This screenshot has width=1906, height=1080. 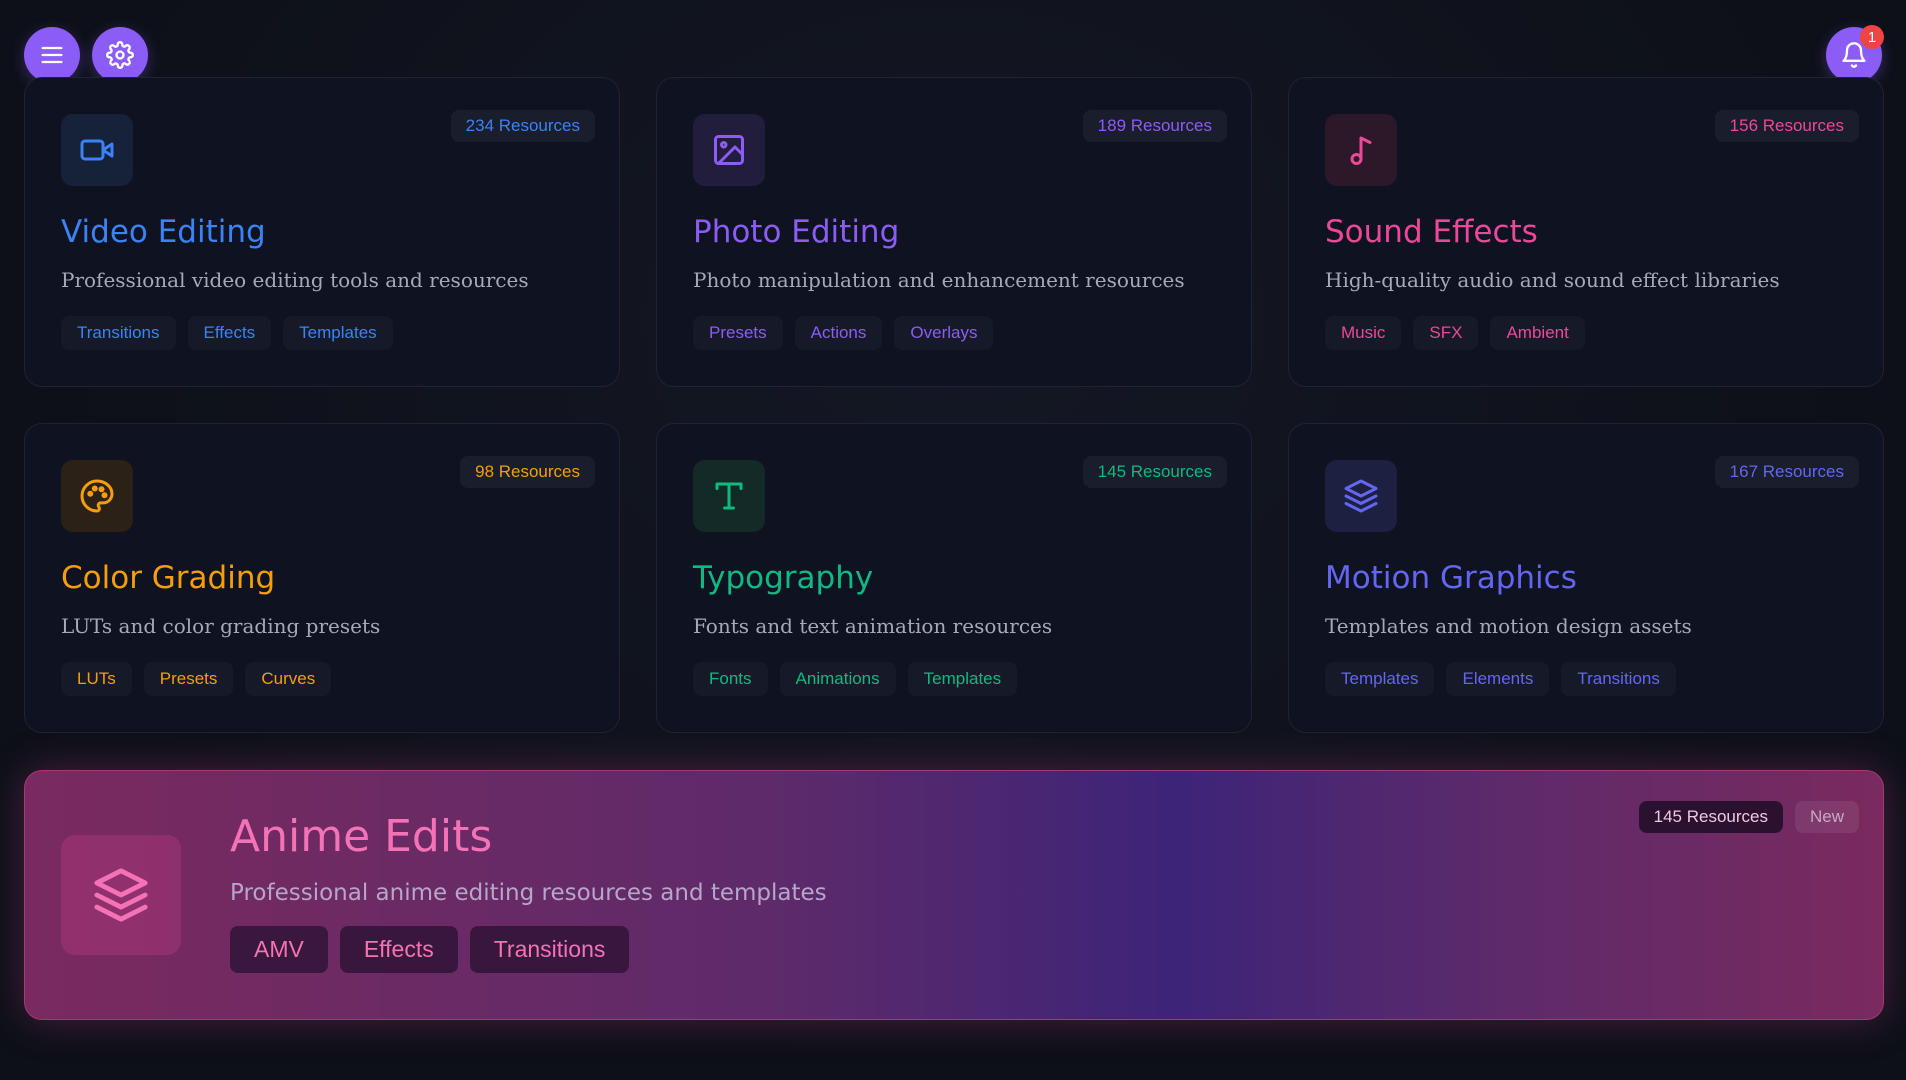 What do you see at coordinates (944, 333) in the screenshot?
I see `tag-chip: Overlays` at bounding box center [944, 333].